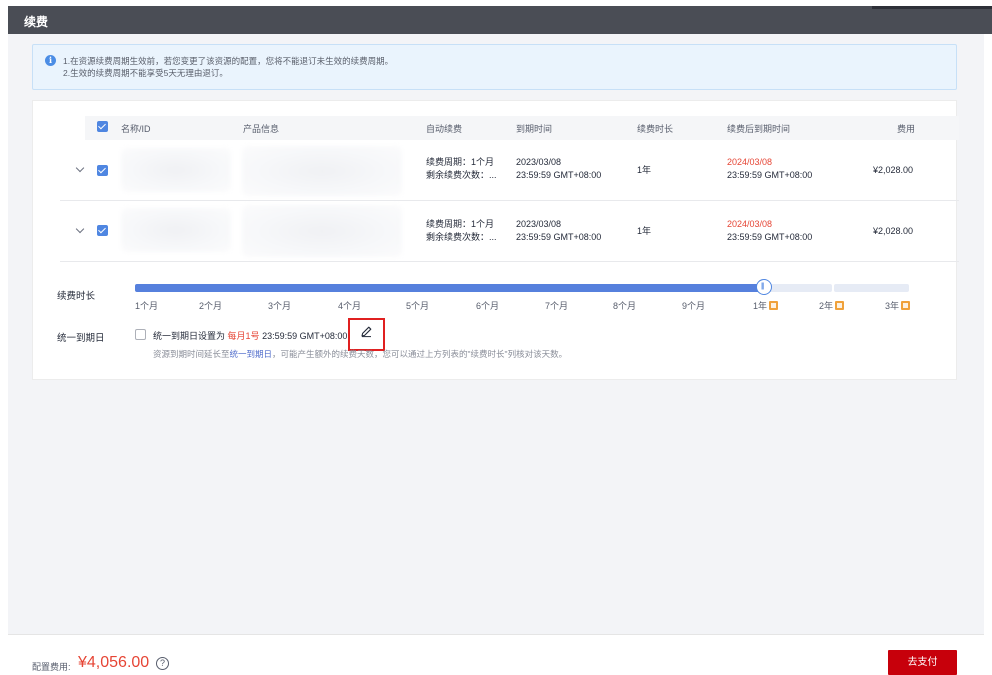  I want to click on notice-line-1: 1.在资源续费周期生效前，若您变更了该资源的配置，您将不能退订未生效的续费周期。, so click(228, 61).